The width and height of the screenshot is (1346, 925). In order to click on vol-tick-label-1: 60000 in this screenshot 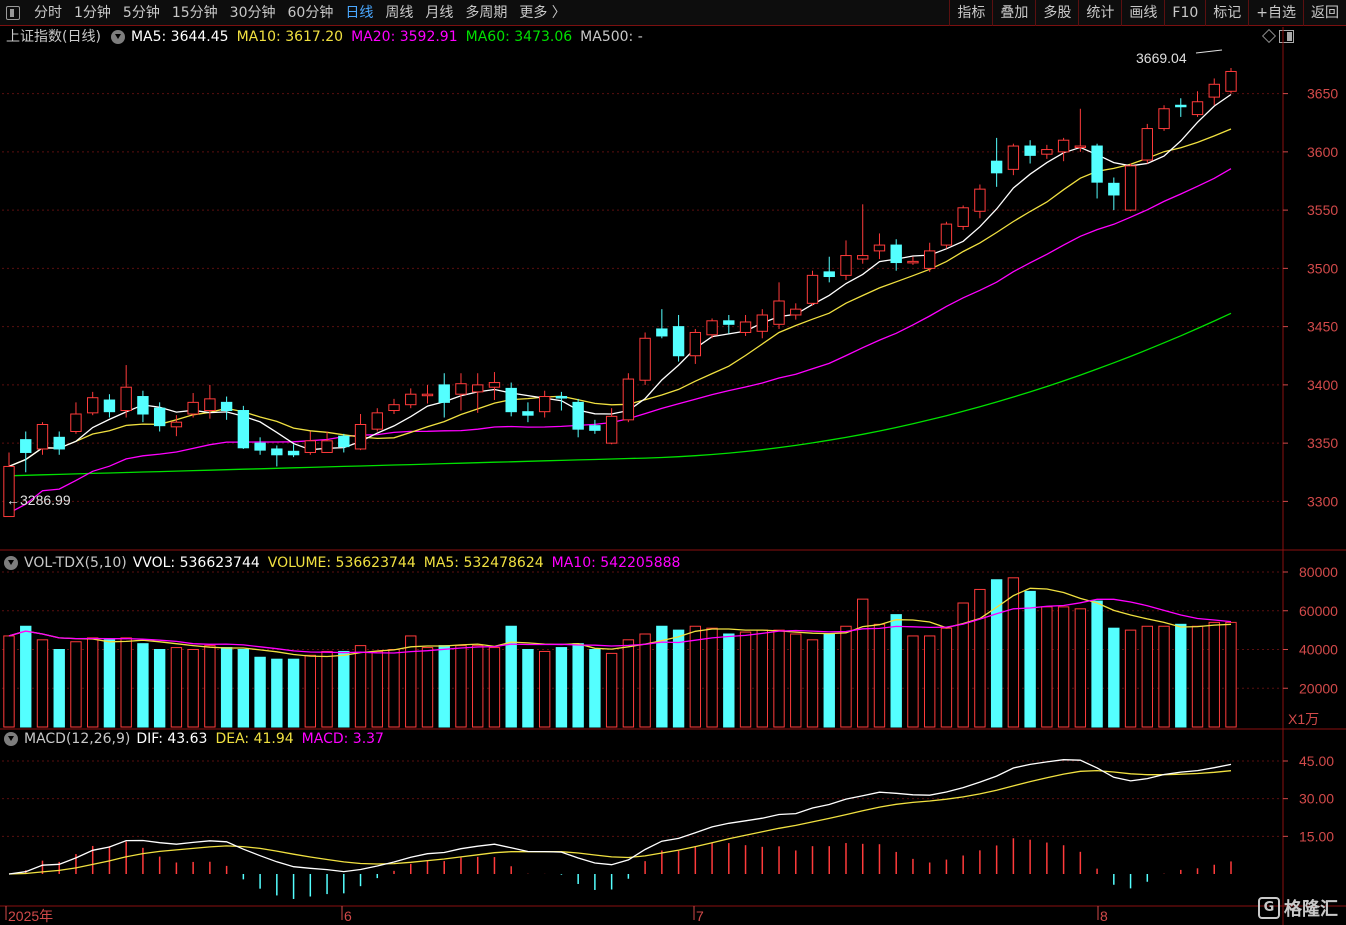, I will do `click(1318, 611)`.